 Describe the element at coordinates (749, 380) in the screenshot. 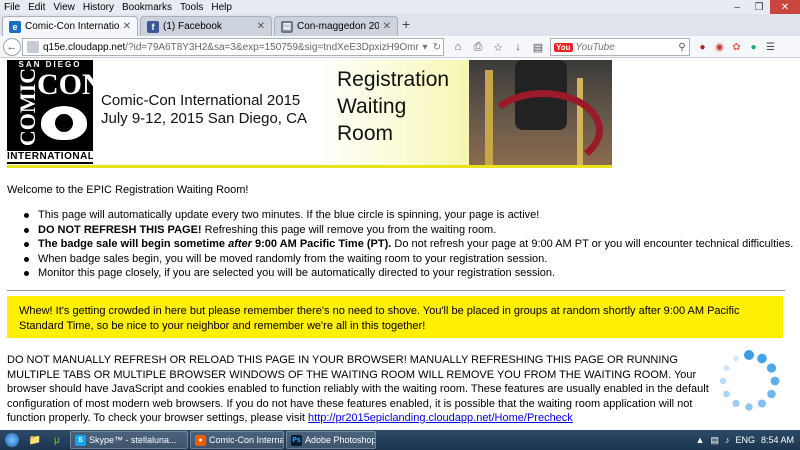

I see `loading-spinner-icon` at that location.